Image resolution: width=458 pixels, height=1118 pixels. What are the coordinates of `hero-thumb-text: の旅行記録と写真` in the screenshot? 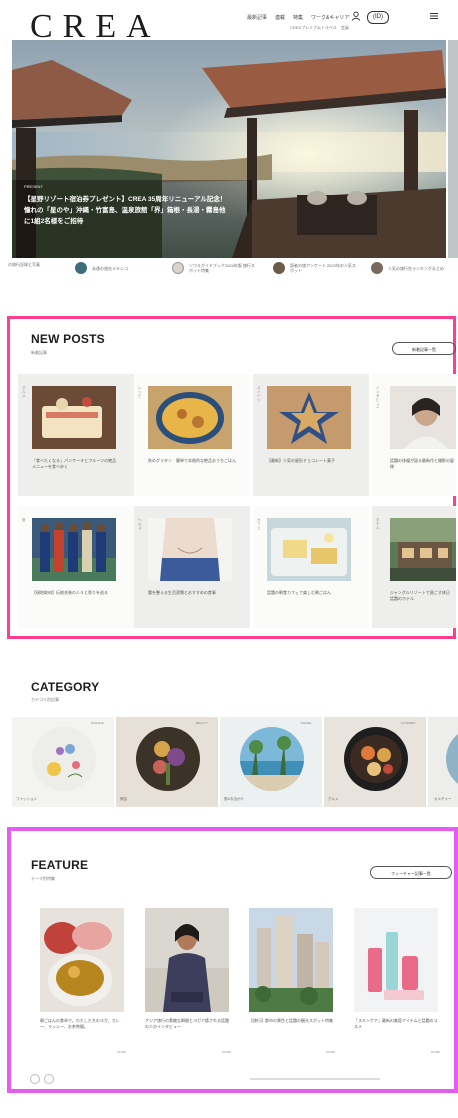 It's located at (24, 264).